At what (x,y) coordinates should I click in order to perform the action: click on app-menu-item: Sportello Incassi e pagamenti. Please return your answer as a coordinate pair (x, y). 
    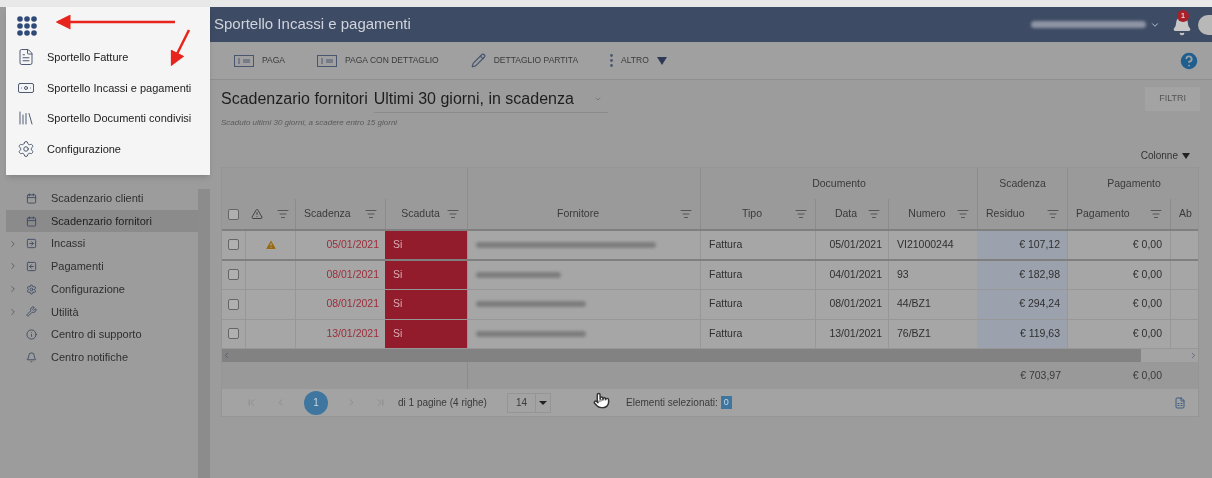
    Looking at the image, I should click on (113, 87).